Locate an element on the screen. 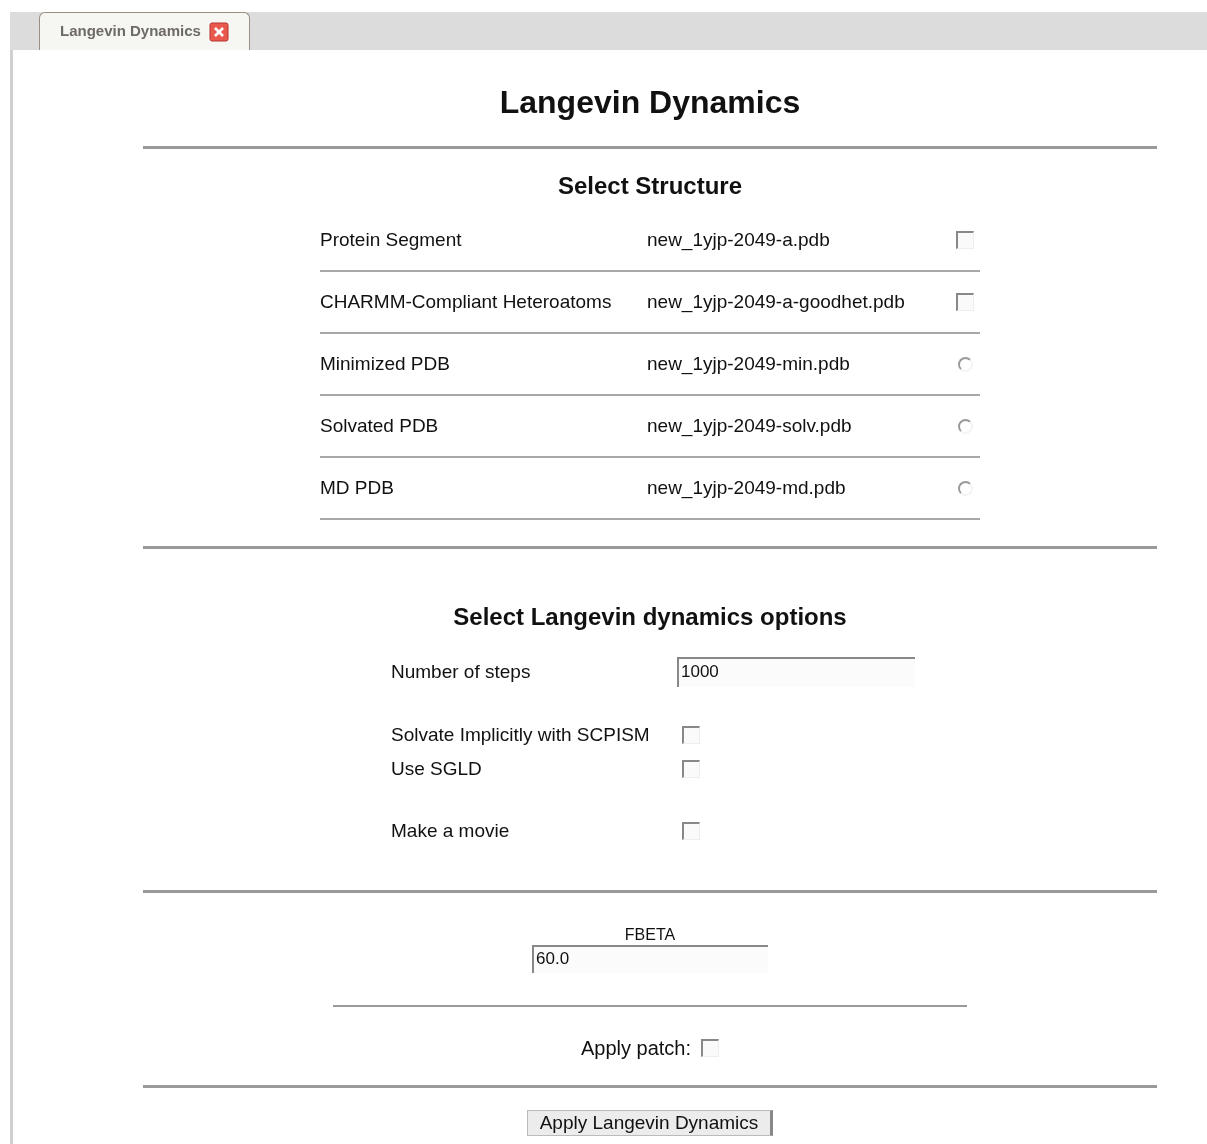 This screenshot has height=1144, width=1207. field-label: Number of steps is located at coordinates (461, 671).